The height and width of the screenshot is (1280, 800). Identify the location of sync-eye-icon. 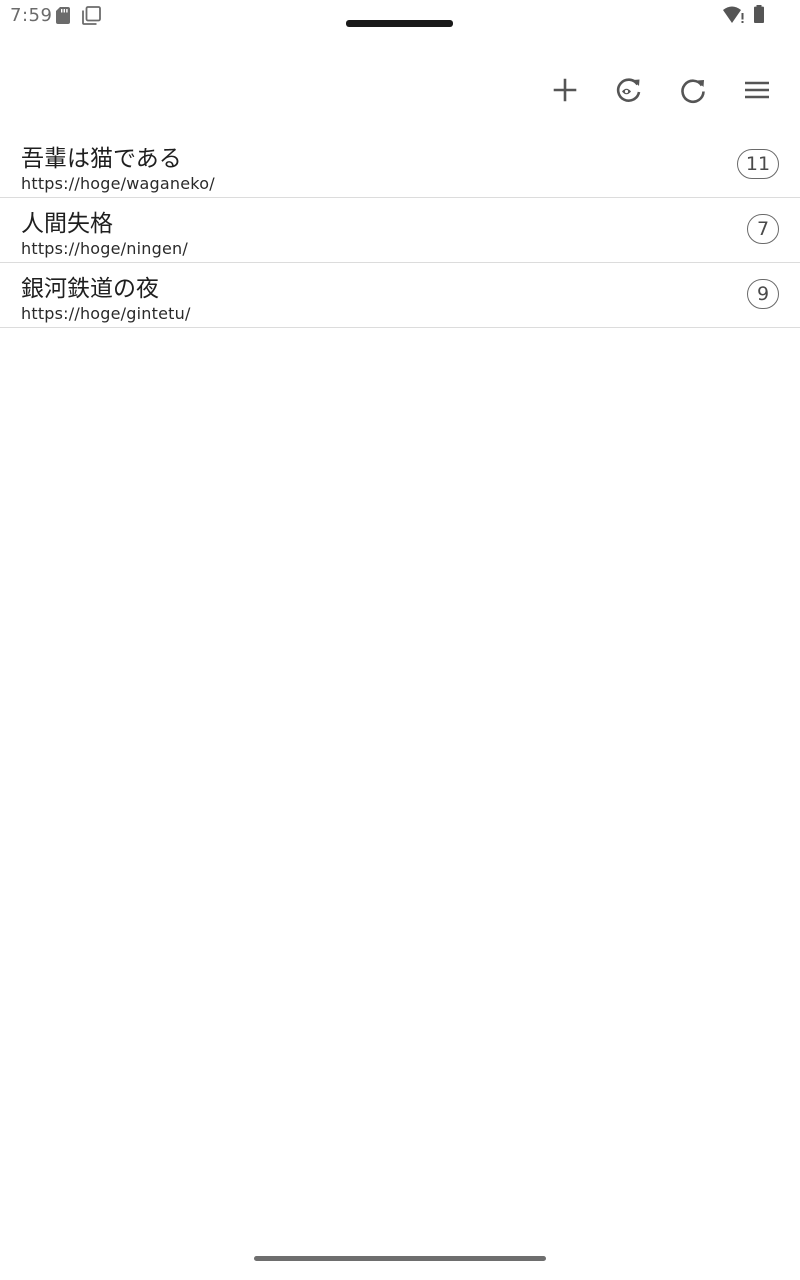
(628, 90).